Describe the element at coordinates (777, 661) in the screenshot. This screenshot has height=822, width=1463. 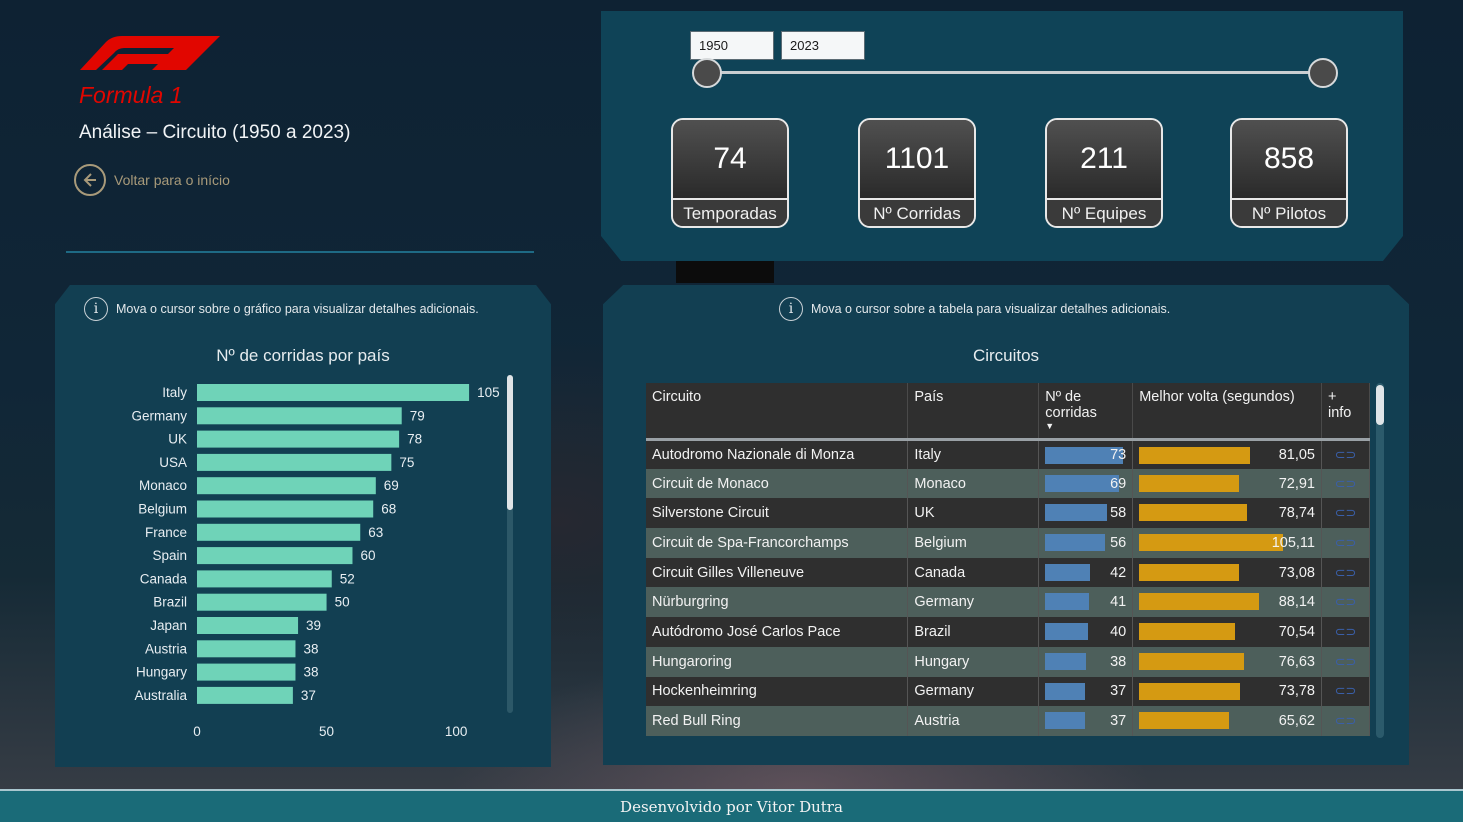
I see `cell-circuit: Hungaroring` at that location.